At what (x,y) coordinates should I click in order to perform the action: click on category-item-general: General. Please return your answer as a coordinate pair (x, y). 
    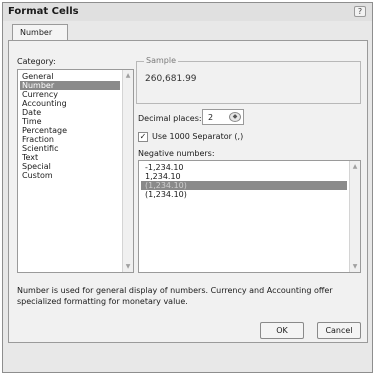
    Looking at the image, I should click on (70, 76).